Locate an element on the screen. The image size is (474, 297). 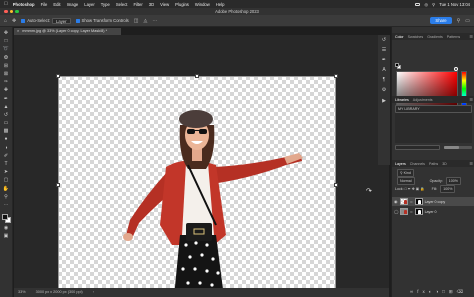
align-left-icon: ◫ is located at coordinates (136, 21).